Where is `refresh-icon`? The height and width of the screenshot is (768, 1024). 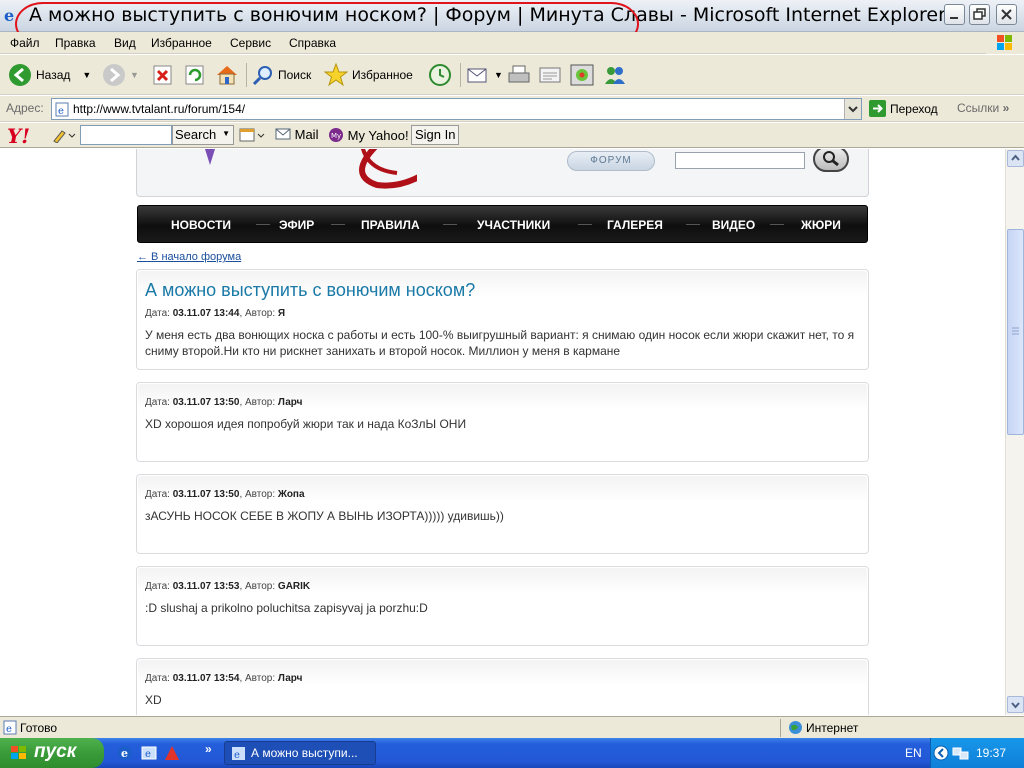
refresh-icon is located at coordinates (194, 75).